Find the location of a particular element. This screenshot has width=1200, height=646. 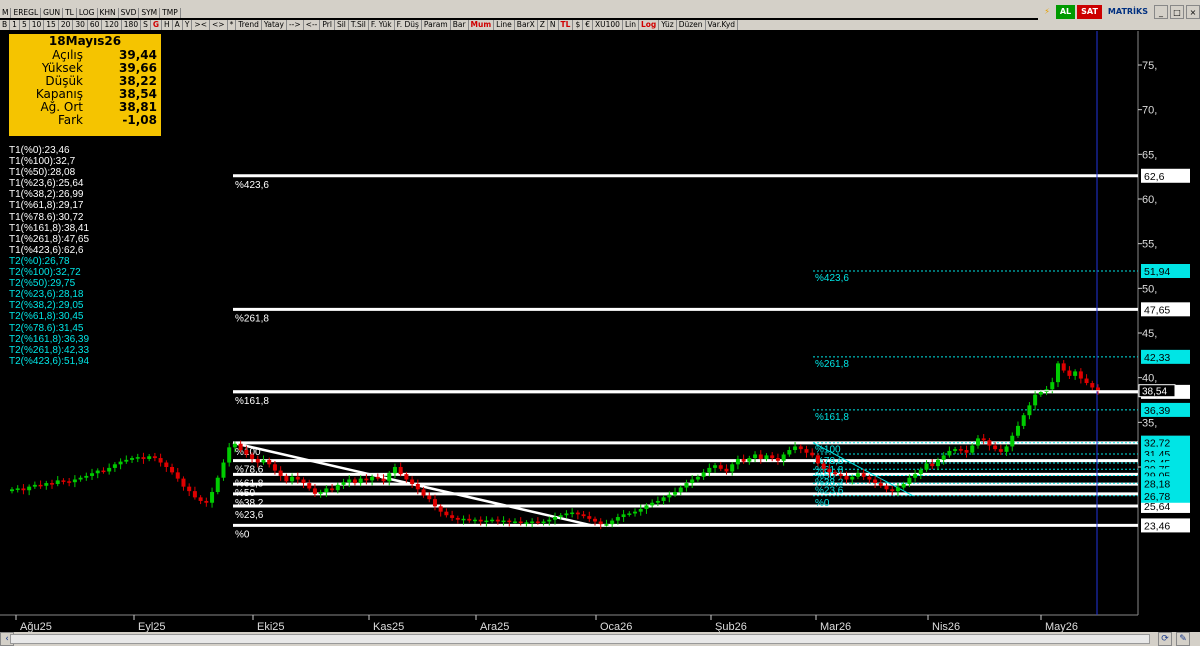

fib-list-item: T2(%161,8):36,39 is located at coordinates (49, 339).